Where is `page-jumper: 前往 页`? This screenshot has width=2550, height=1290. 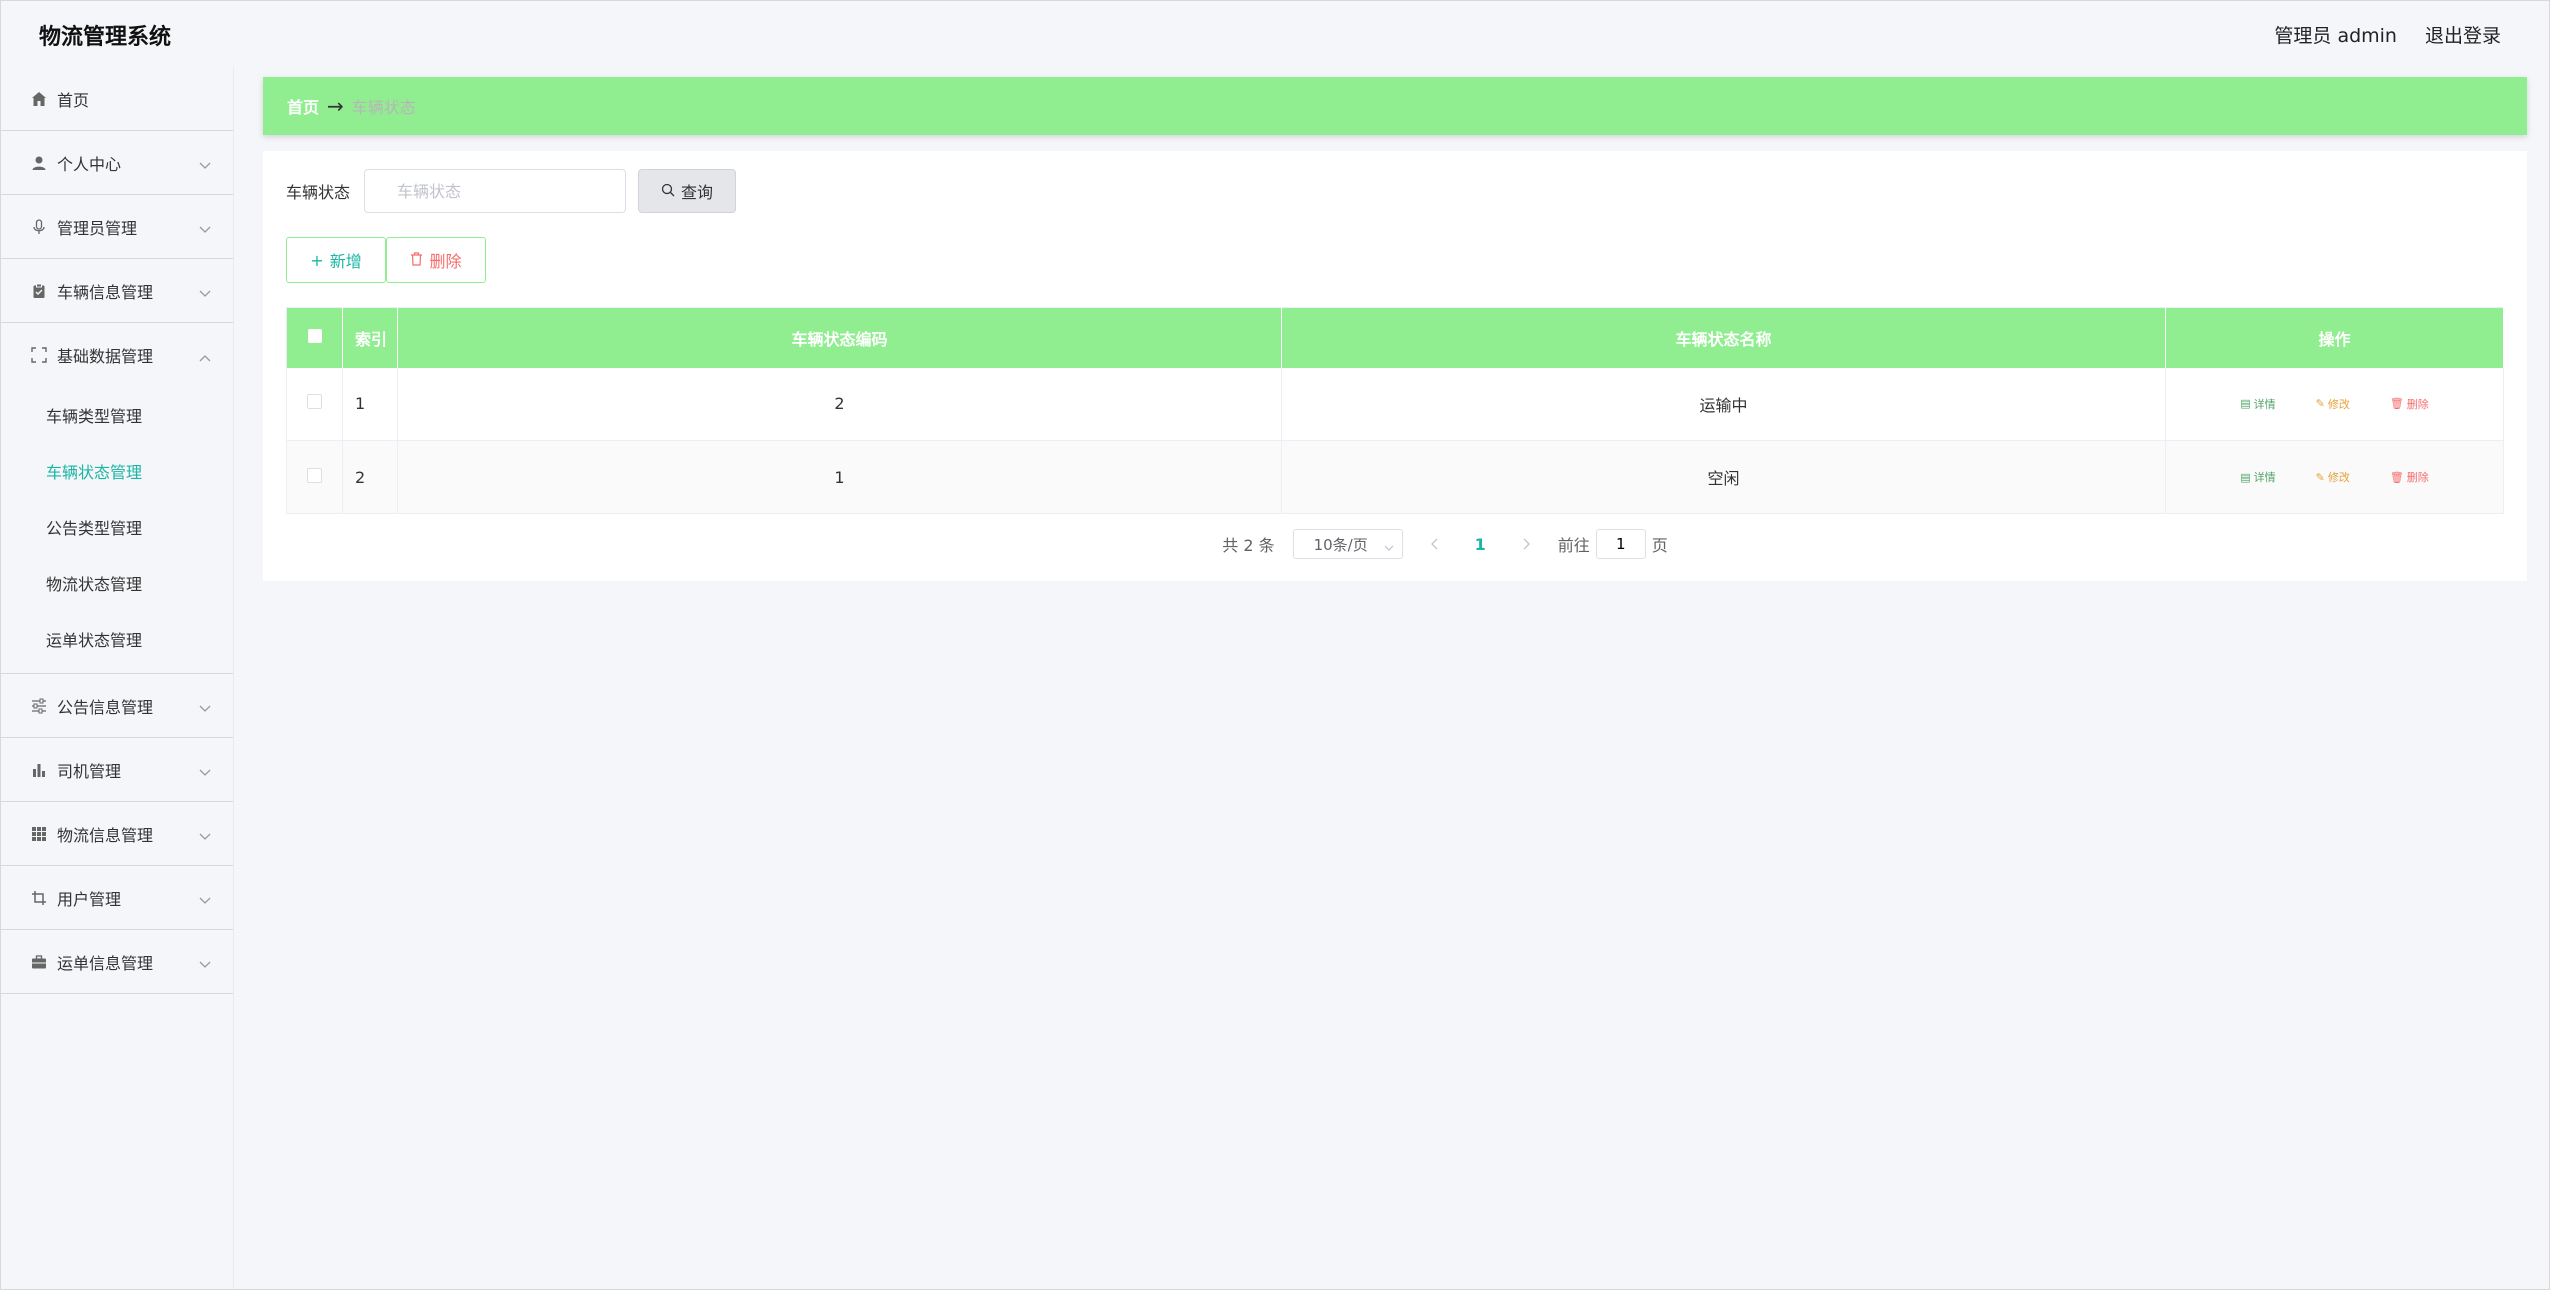
page-jumper: 前往 页 is located at coordinates (1613, 544).